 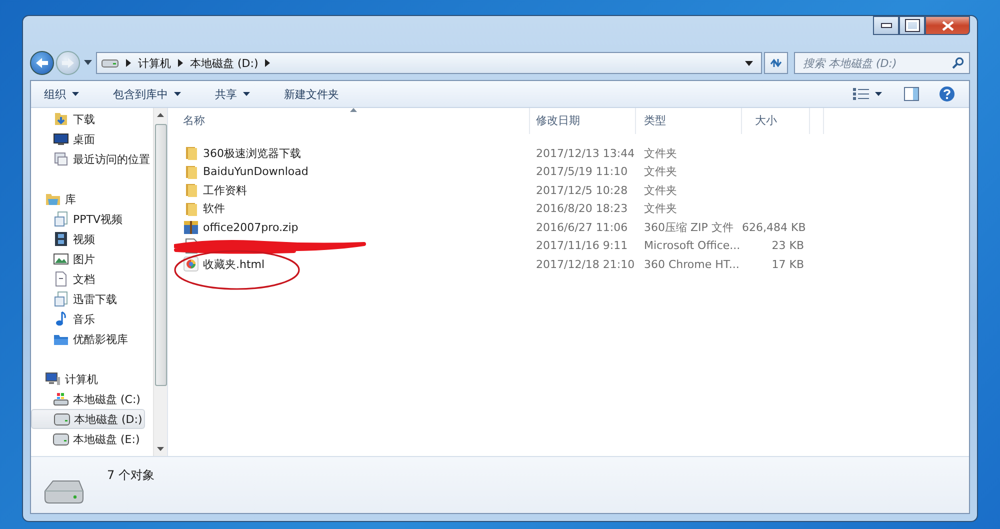 What do you see at coordinates (353, 110) in the screenshot?
I see `sort-arrow-icon` at bounding box center [353, 110].